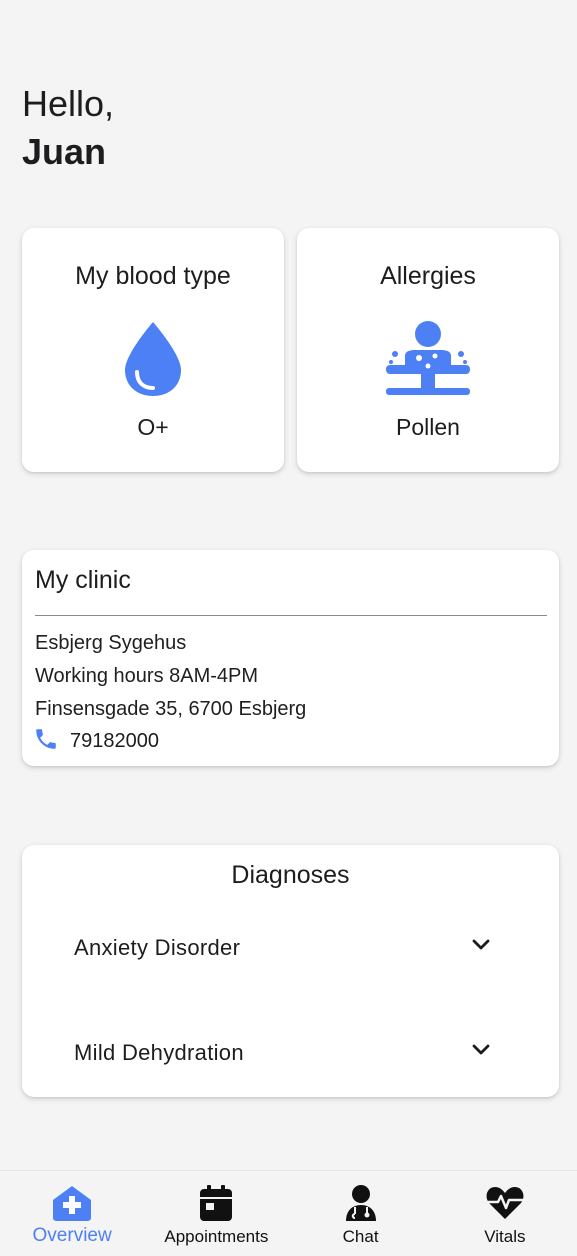  Describe the element at coordinates (72, 1235) in the screenshot. I see `nav-label: Overview` at that location.